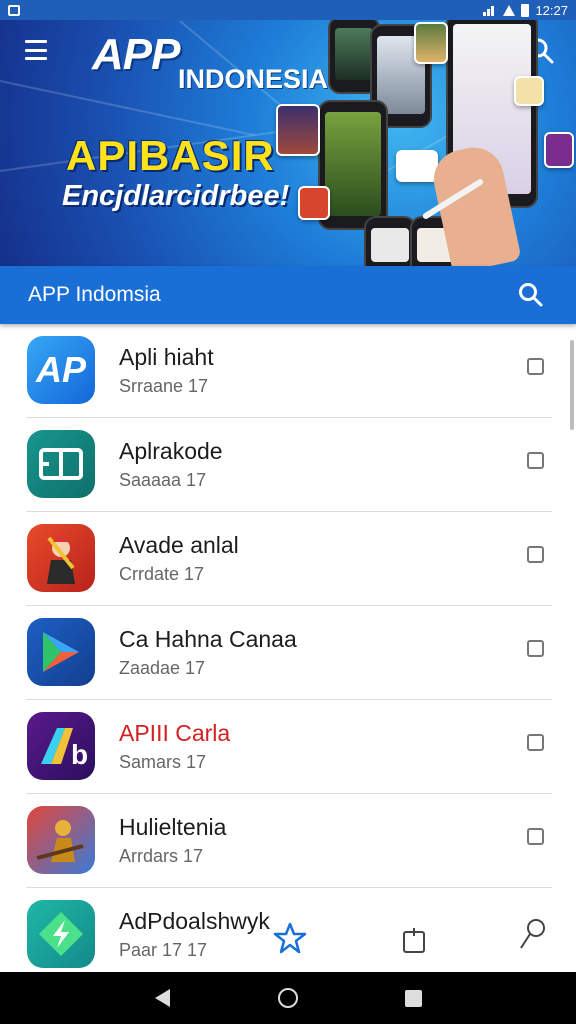 The height and width of the screenshot is (1024, 576). I want to click on status-right: 12:27, so click(525, 10).